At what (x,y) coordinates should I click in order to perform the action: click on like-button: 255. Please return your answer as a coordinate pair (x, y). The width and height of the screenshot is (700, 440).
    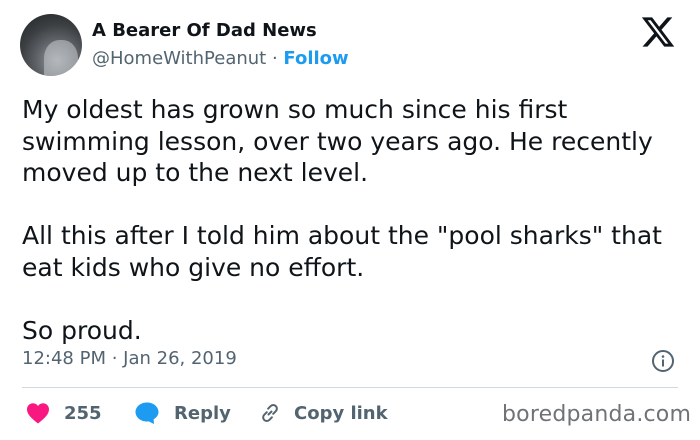
    Looking at the image, I should click on (64, 413).